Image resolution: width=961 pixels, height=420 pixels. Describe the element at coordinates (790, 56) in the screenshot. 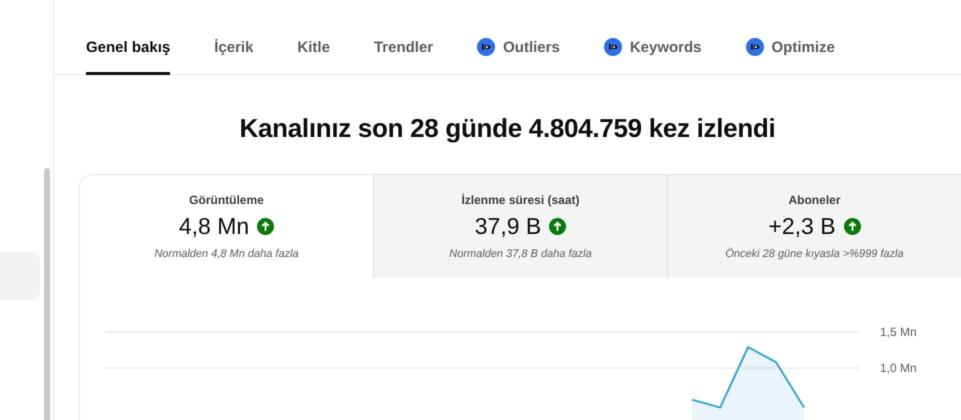

I see `tab: Optimize` at that location.